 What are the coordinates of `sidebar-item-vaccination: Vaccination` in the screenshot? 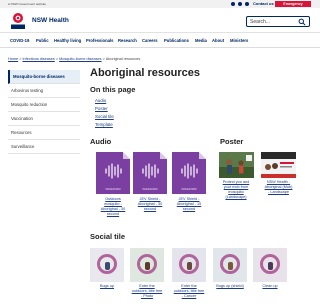 It's located at (44, 119).